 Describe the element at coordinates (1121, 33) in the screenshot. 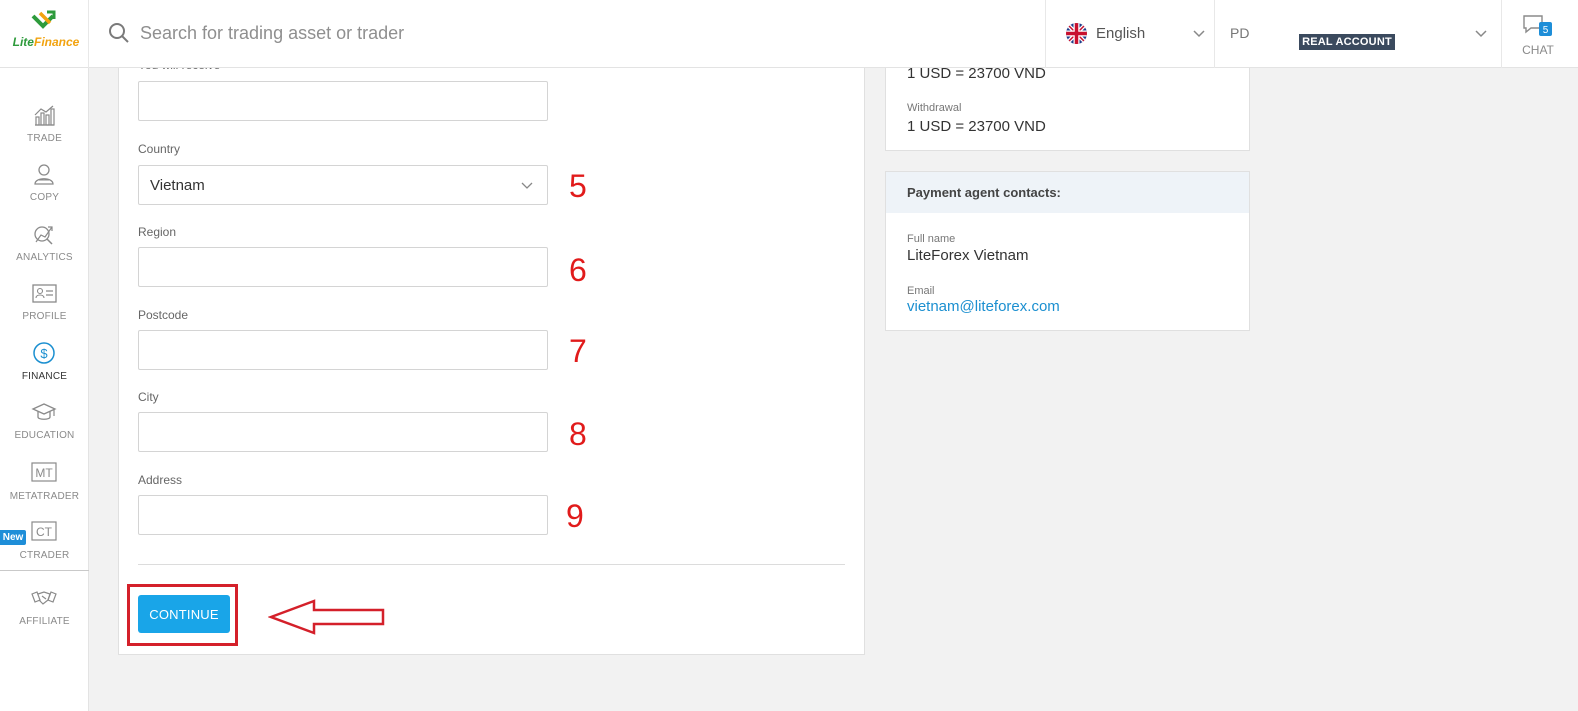

I see `language-label: English` at that location.